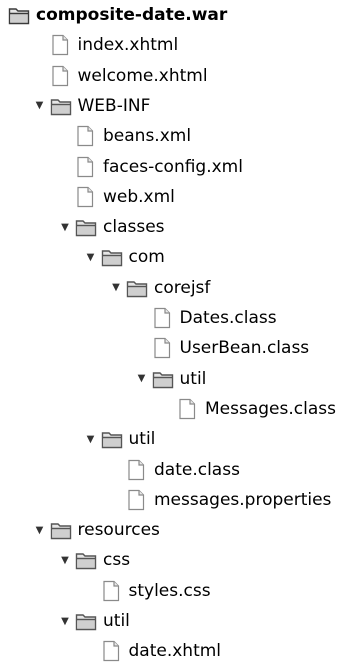 This screenshot has height=670, width=349. Describe the element at coordinates (125, 257) in the screenshot. I see `tree-node: ▼ com` at that location.